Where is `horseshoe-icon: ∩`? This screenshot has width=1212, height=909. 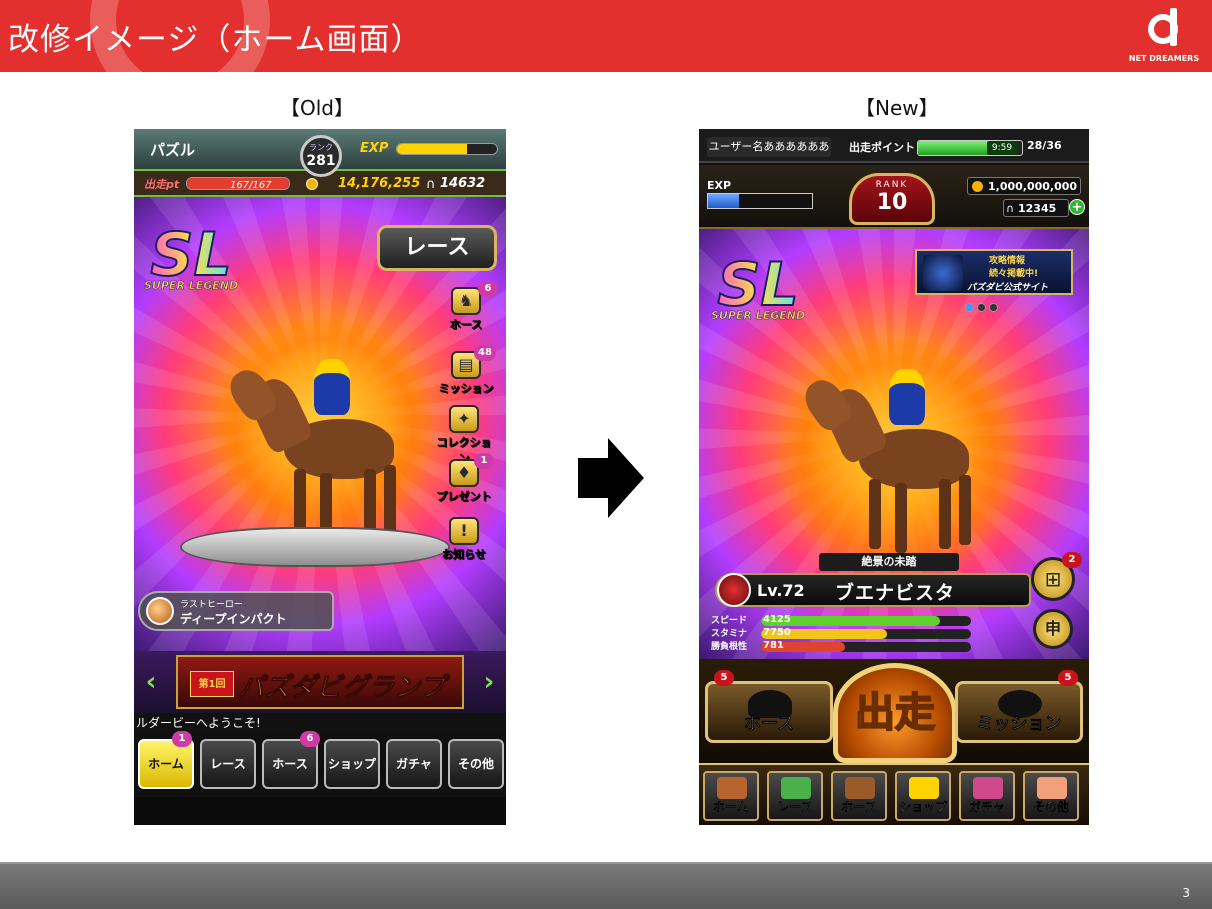
horseshoe-icon: ∩ is located at coordinates (431, 184).